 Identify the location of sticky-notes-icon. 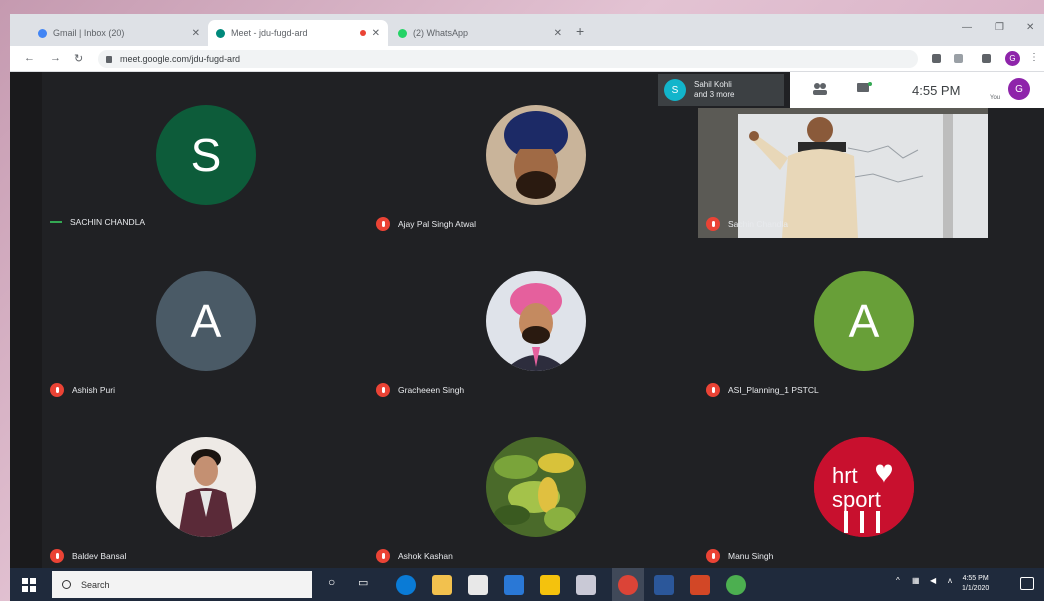
(550, 585).